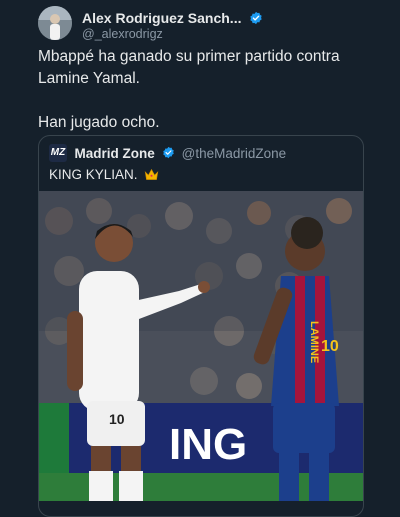  Describe the element at coordinates (122, 34) in the screenshot. I see `author-handle: @_alexrodrigz` at that location.